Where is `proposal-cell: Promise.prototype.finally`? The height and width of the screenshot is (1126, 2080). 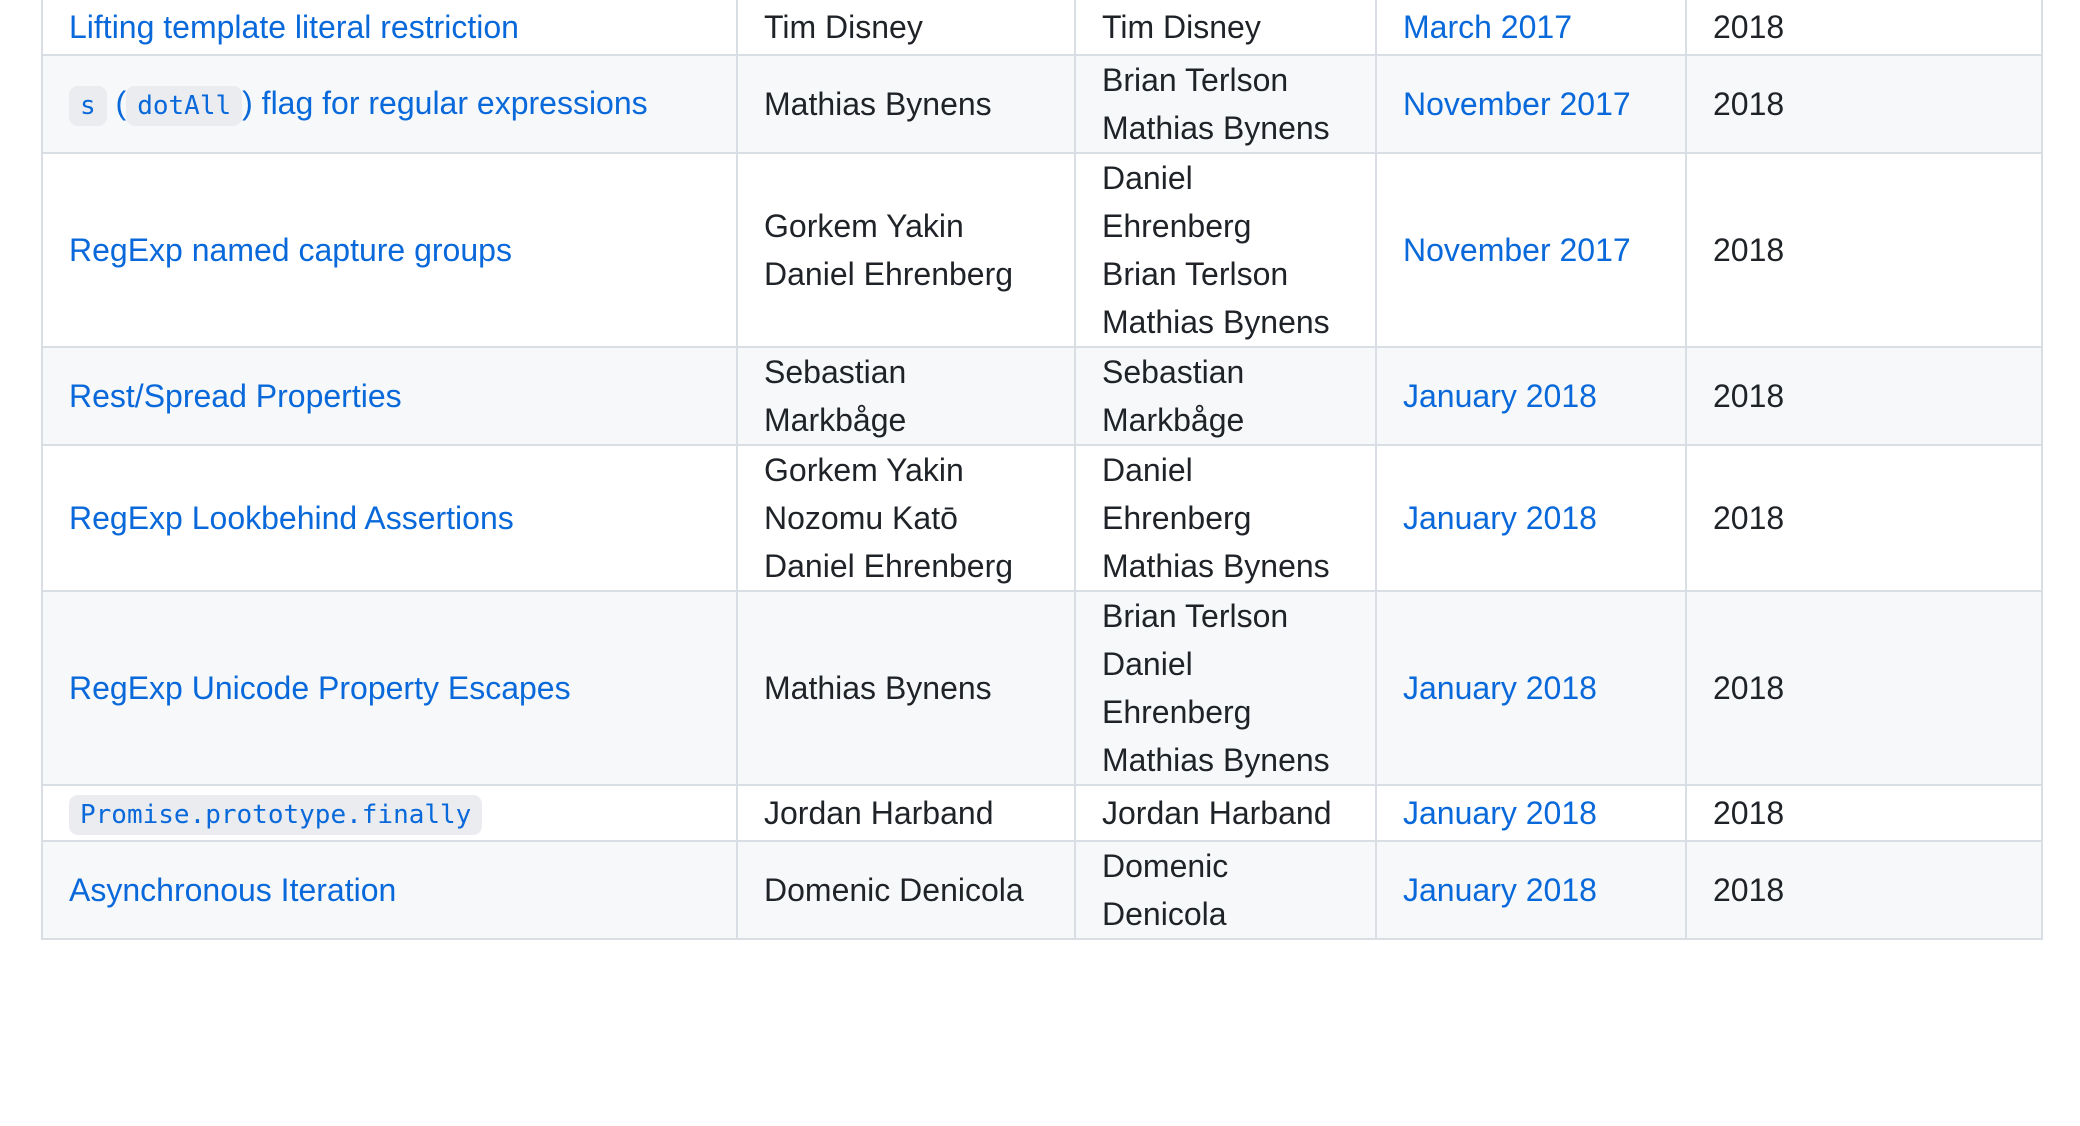 proposal-cell: Promise.prototype.finally is located at coordinates (389, 813).